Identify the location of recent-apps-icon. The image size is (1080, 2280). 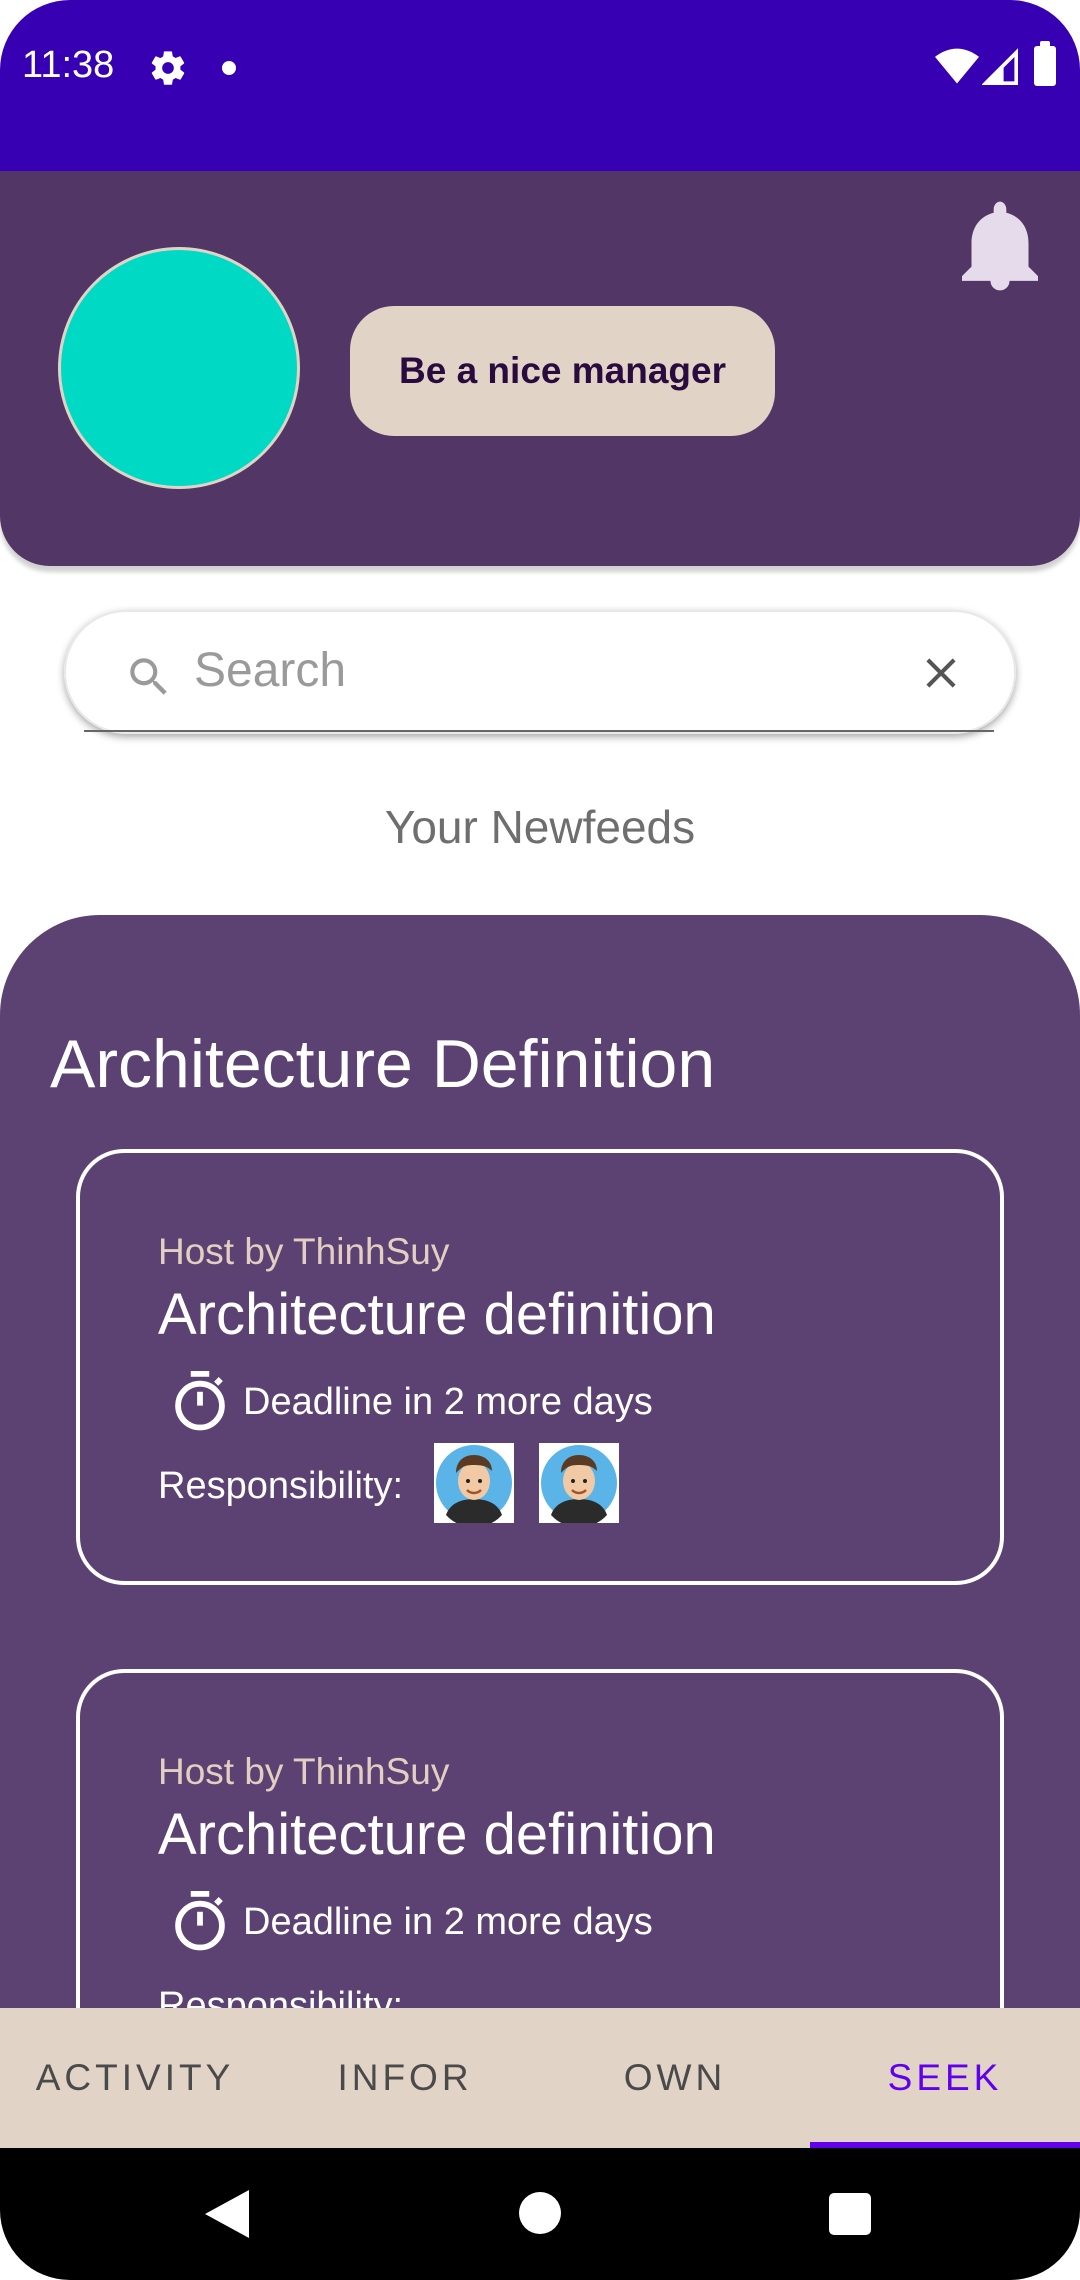
(850, 2214).